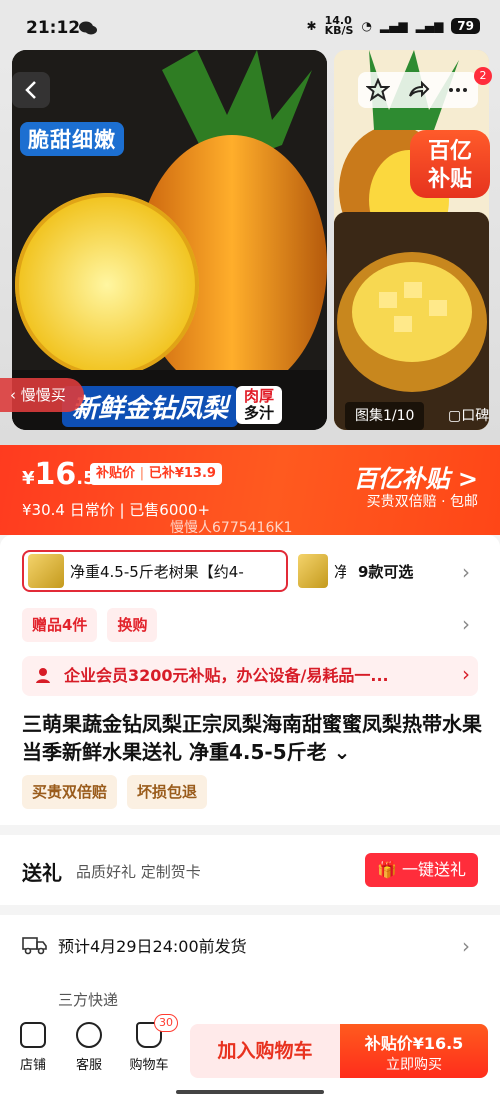 The image size is (500, 1100). I want to click on image-banner-juicy: 肉厚 多汁, so click(259, 405).